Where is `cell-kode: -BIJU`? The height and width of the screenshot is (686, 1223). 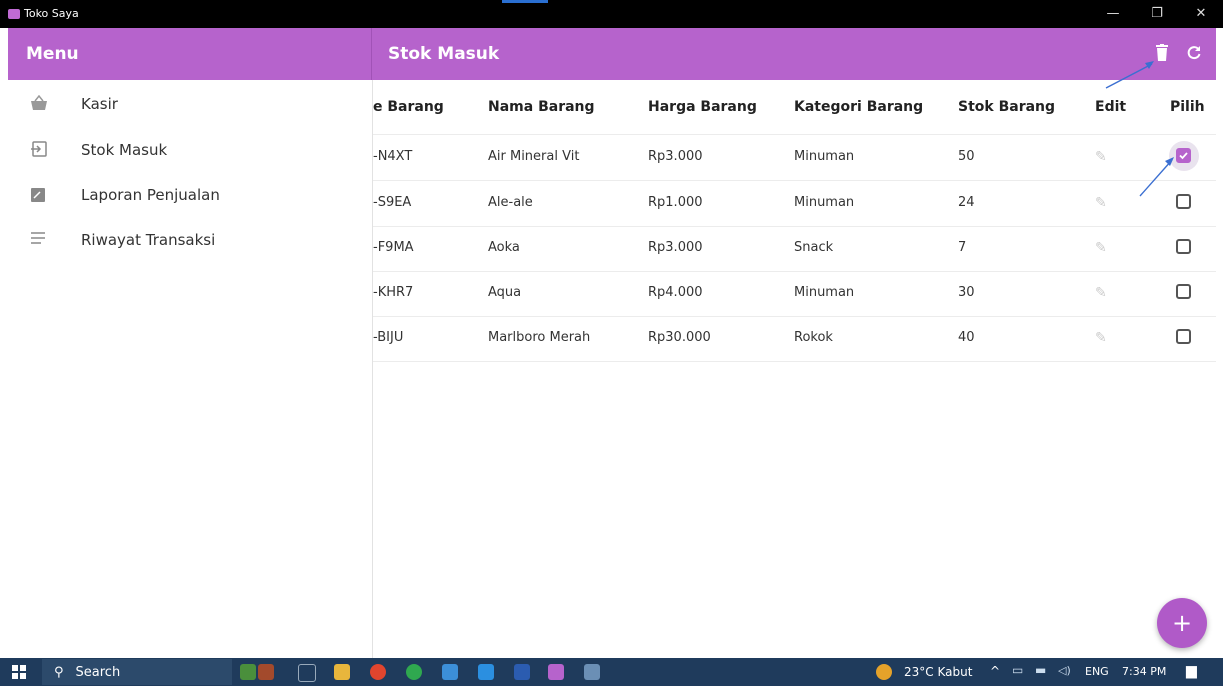 cell-kode: -BIJU is located at coordinates (388, 337).